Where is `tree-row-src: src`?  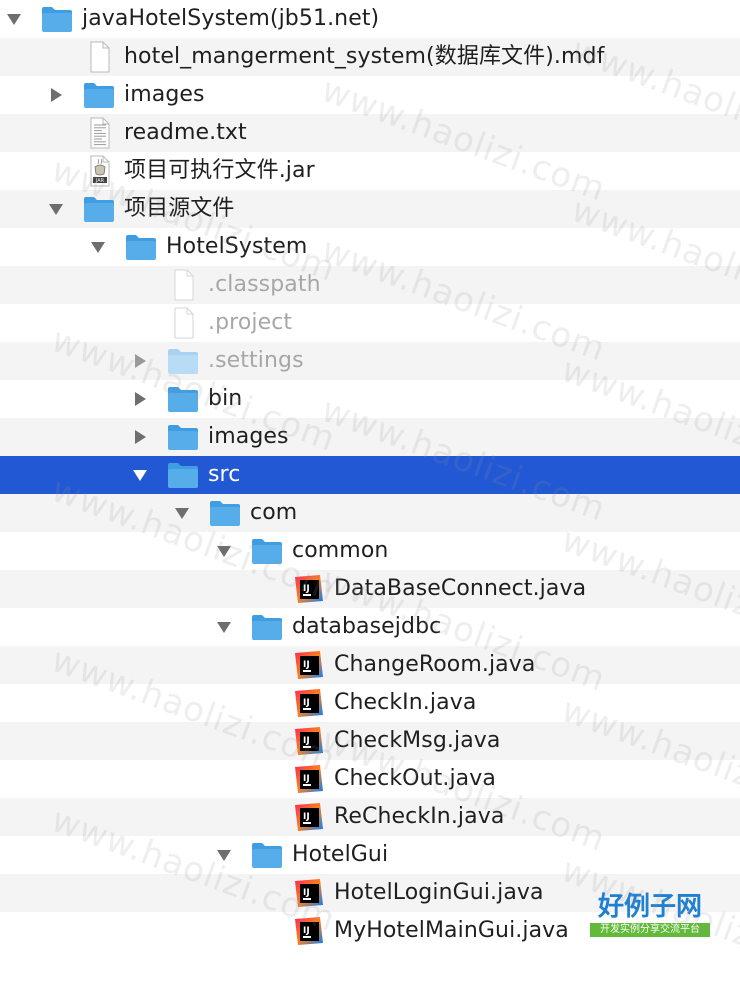 tree-row-src: src is located at coordinates (370, 475).